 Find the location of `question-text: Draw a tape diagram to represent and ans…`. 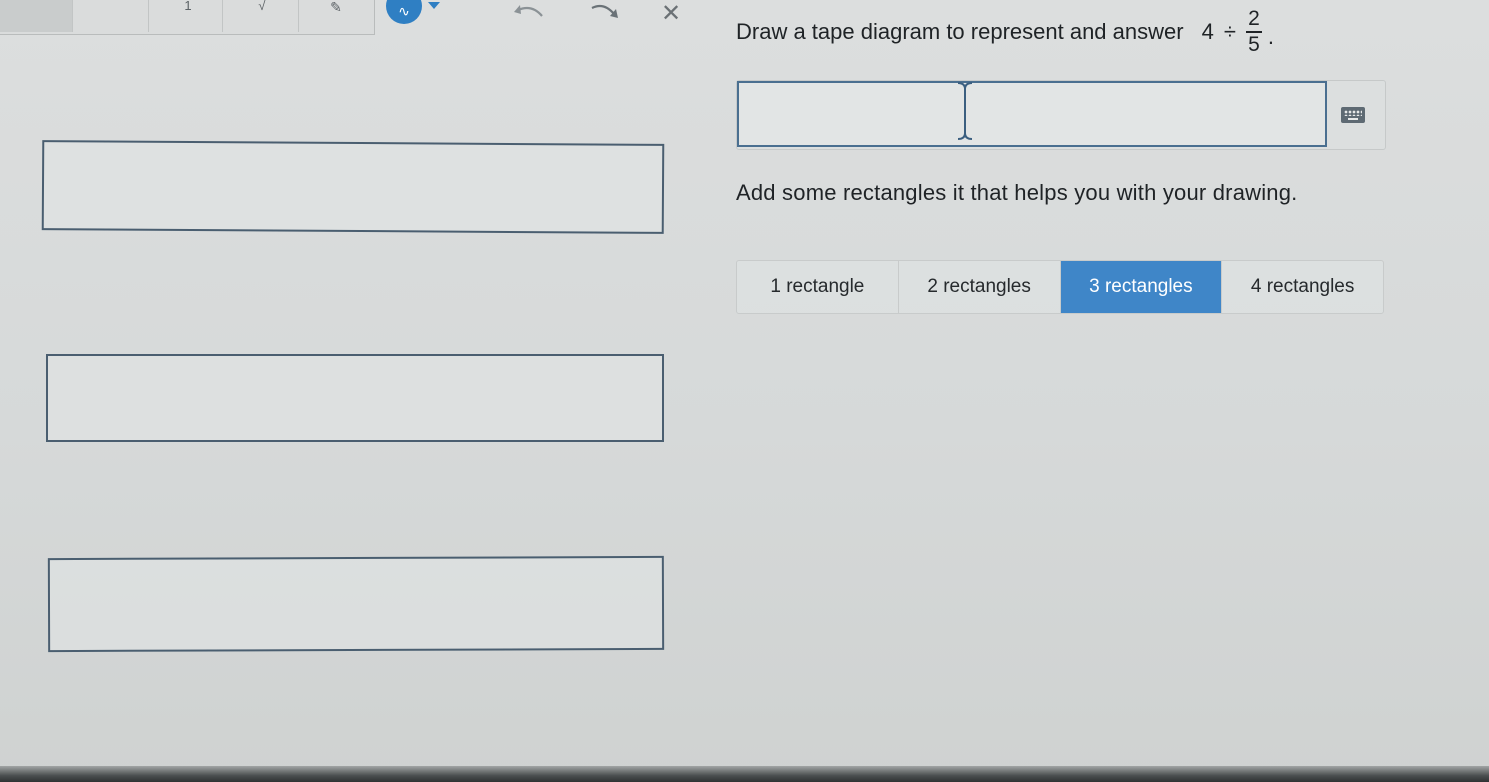

question-text: Draw a tape diagram to represent and ans… is located at coordinates (960, 31).